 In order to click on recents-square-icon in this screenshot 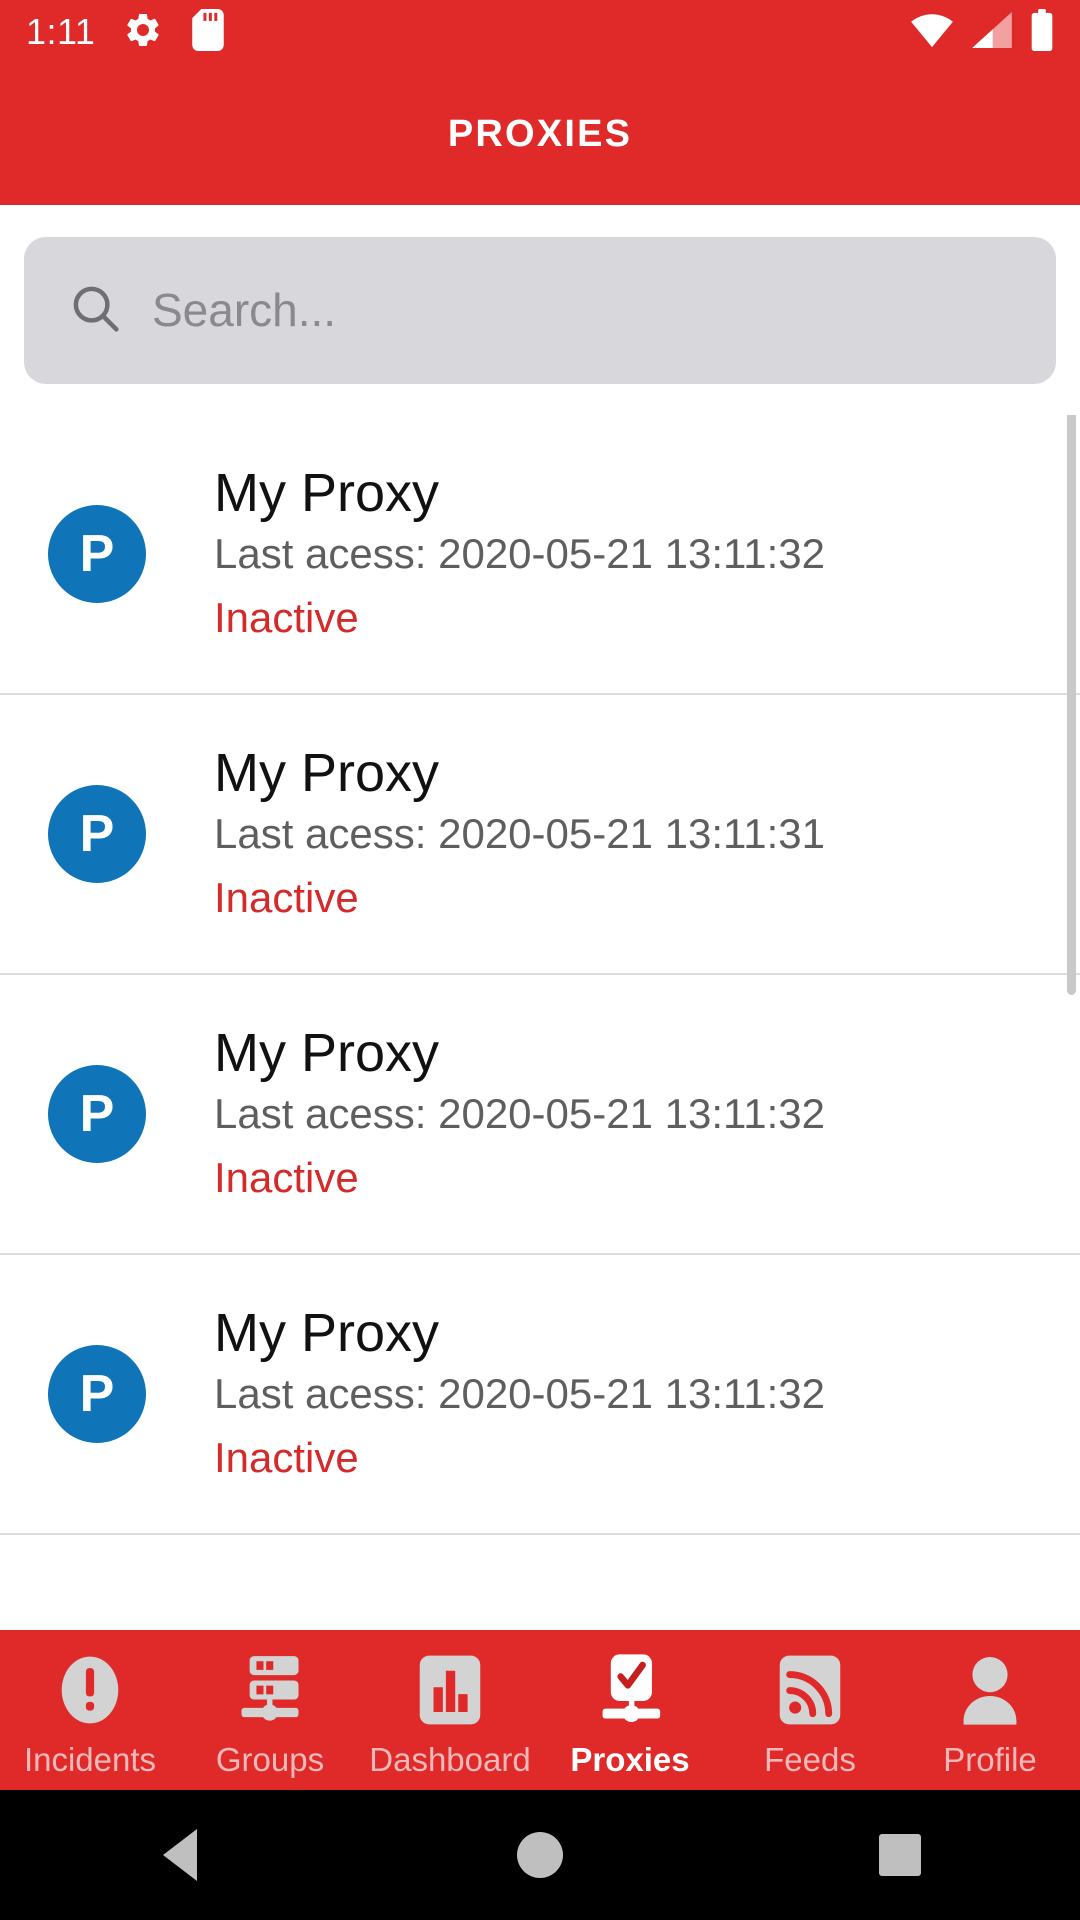, I will do `click(900, 1855)`.